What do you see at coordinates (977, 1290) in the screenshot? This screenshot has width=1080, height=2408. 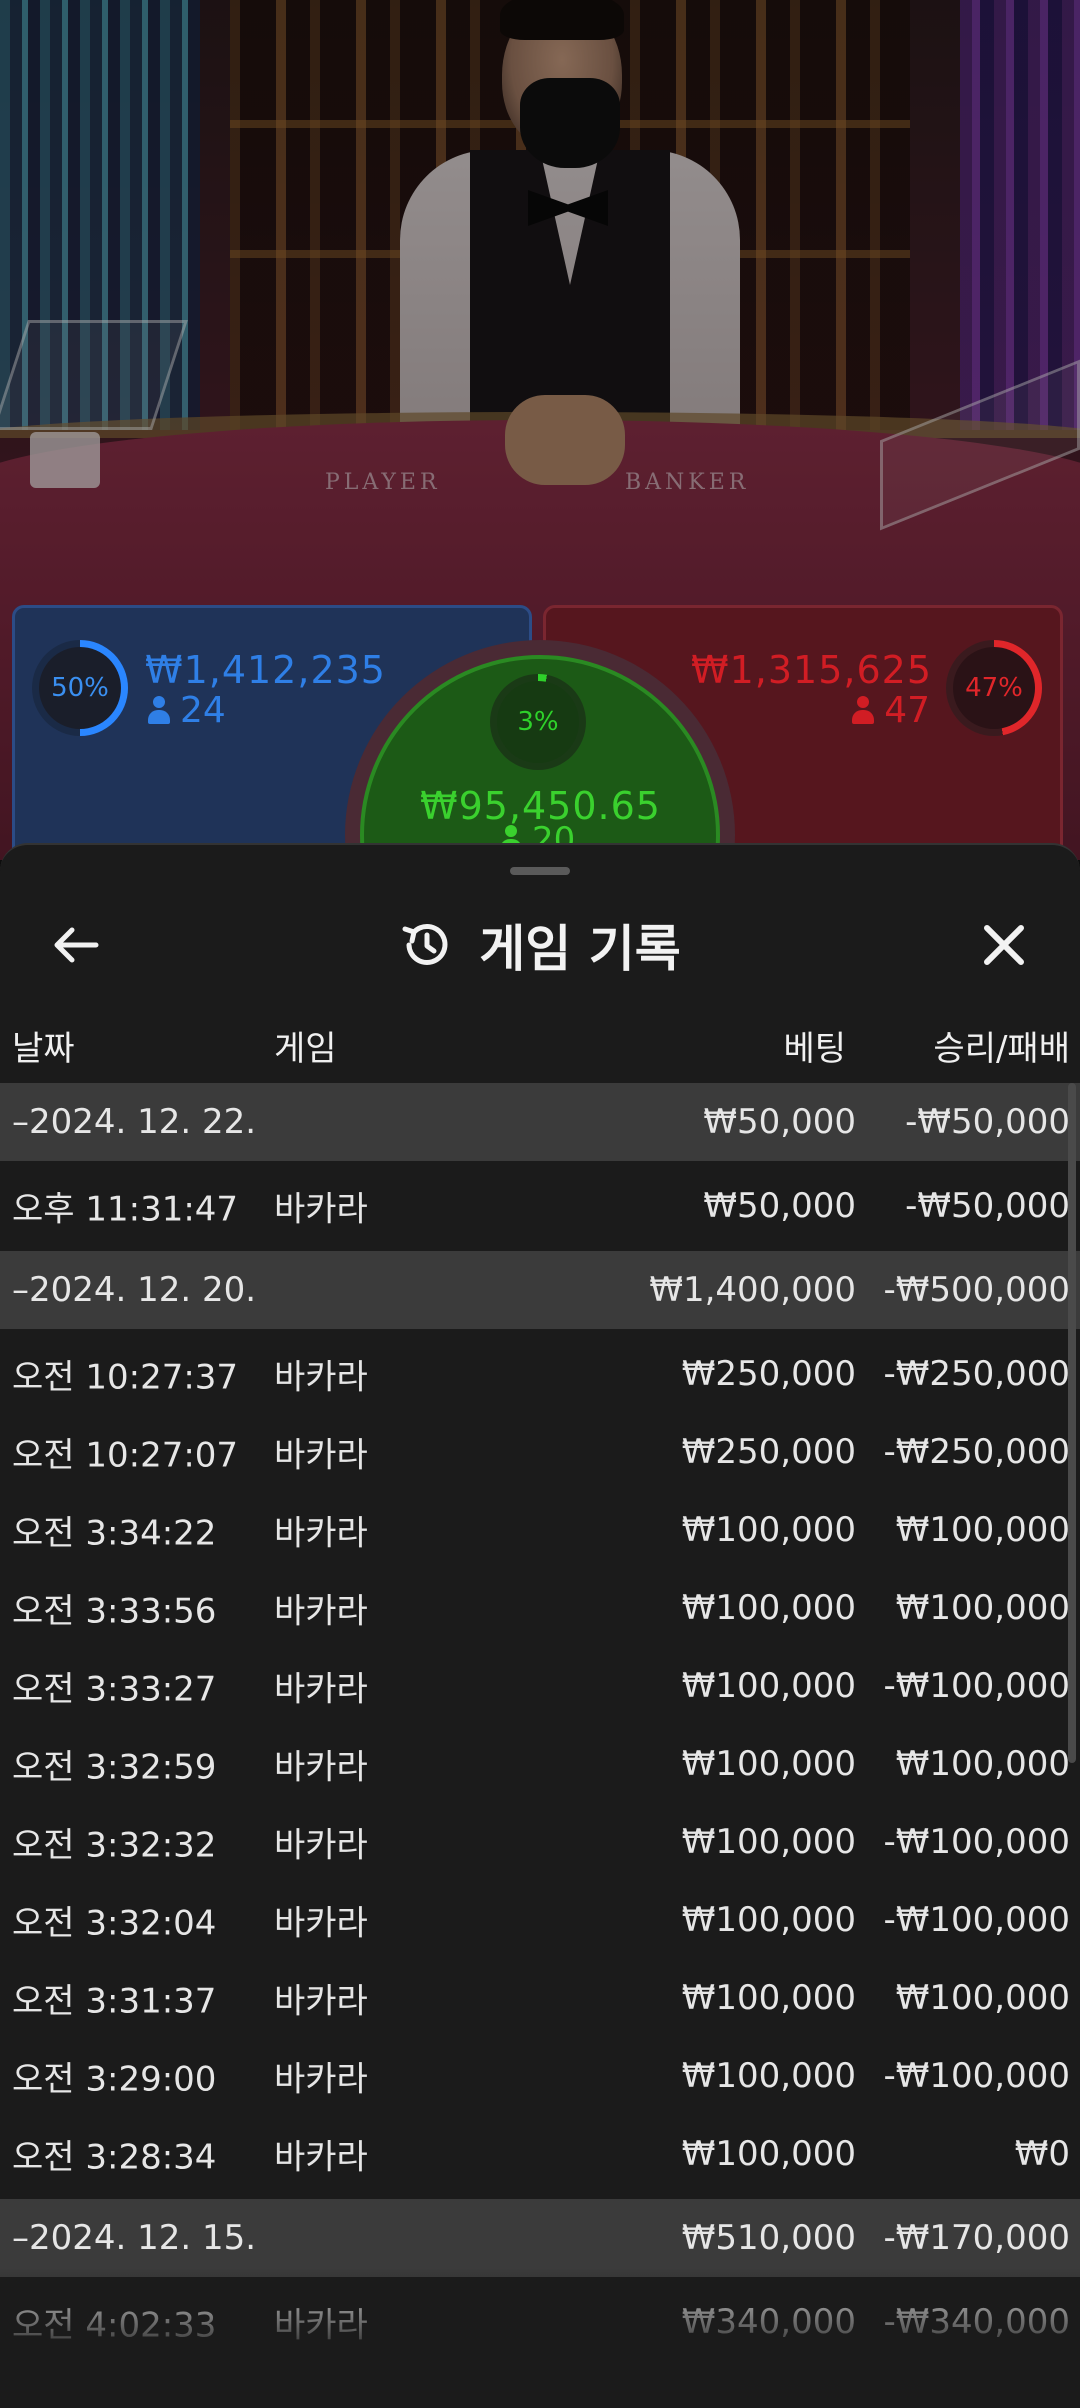 I see `group-result-total: -₩500,000` at bounding box center [977, 1290].